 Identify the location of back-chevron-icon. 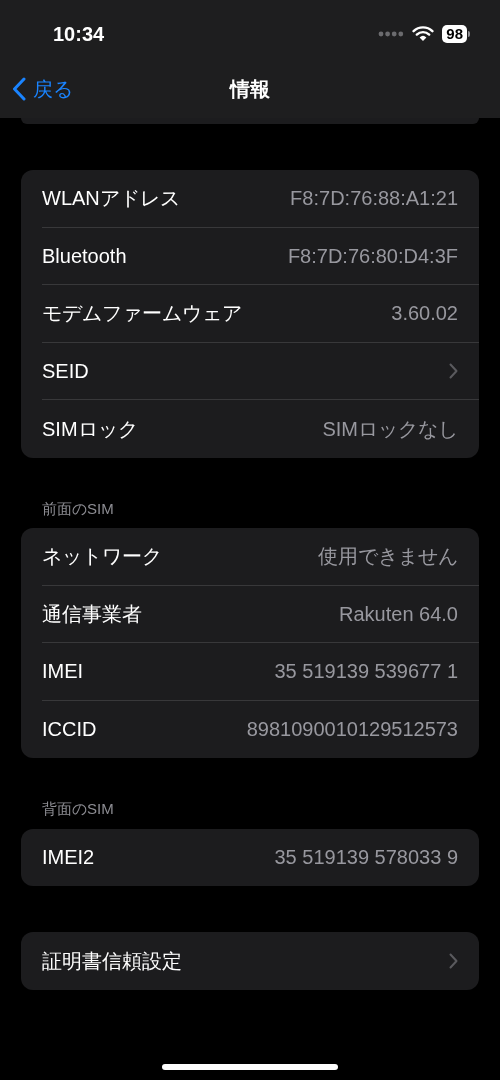
(19, 89).